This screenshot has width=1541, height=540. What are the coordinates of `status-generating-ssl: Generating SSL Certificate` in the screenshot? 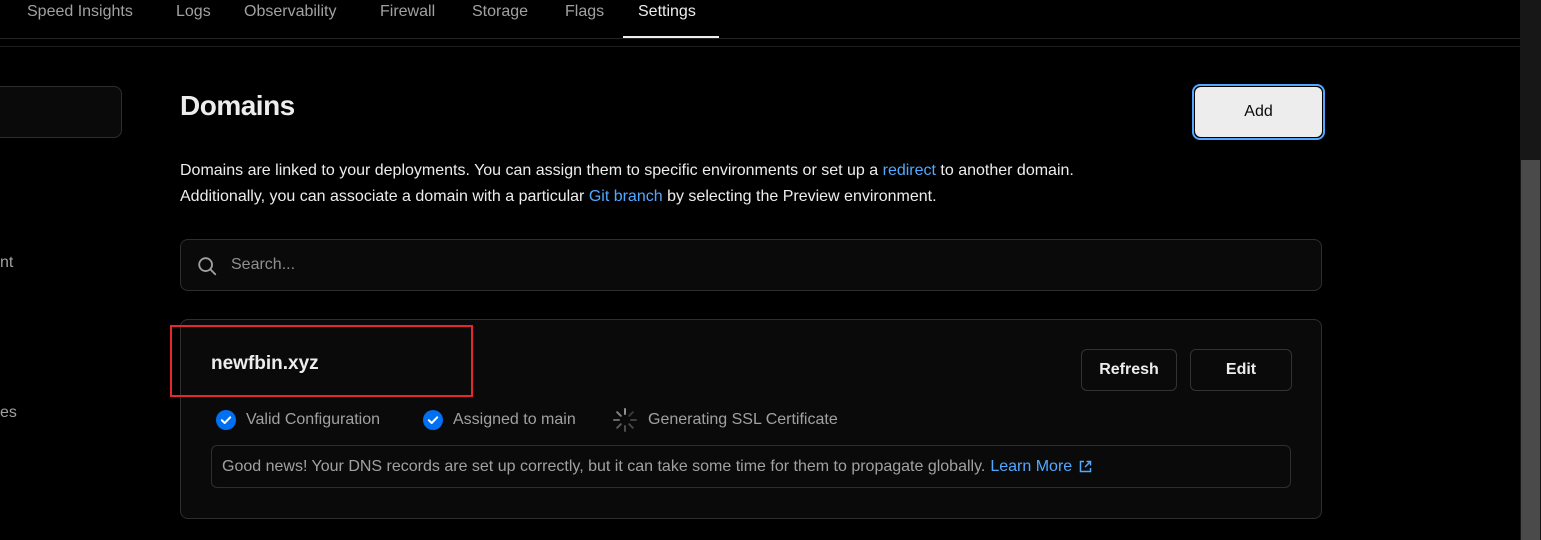 It's located at (725, 420).